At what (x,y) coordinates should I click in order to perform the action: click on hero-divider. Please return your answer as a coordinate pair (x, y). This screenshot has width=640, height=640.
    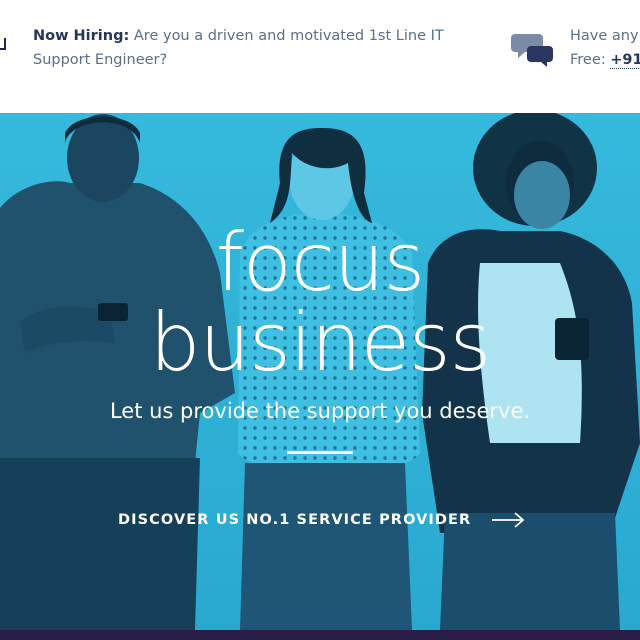
    Looking at the image, I should click on (320, 452).